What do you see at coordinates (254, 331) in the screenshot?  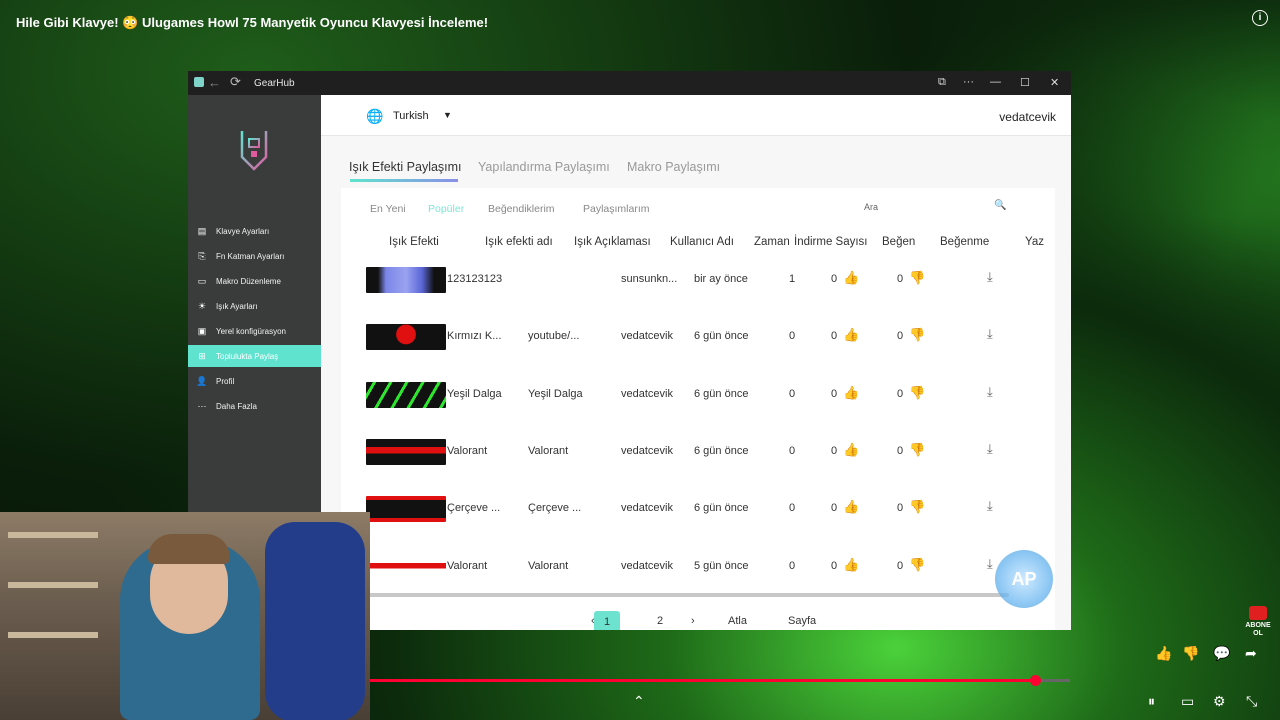 I see `sidebar-item-local-config: ▣ Yerel konfigürasyon` at bounding box center [254, 331].